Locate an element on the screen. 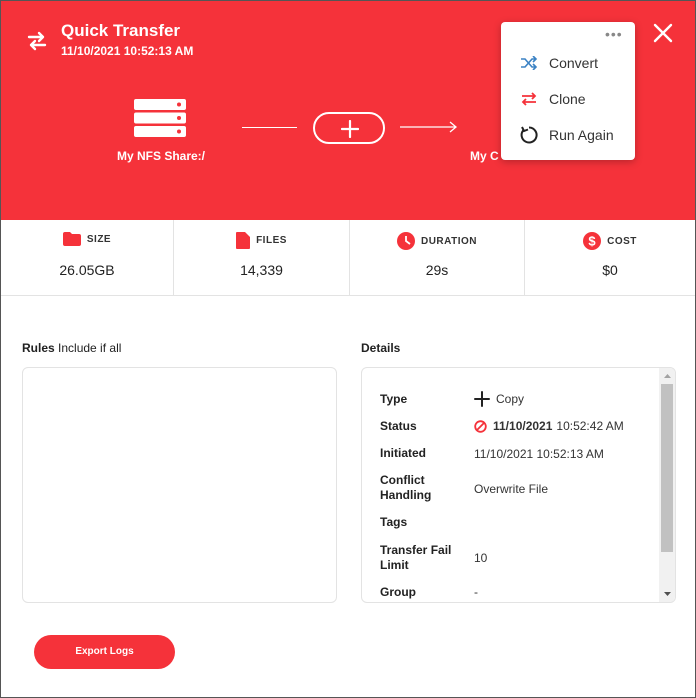  type-value: Copy is located at coordinates (510, 399).